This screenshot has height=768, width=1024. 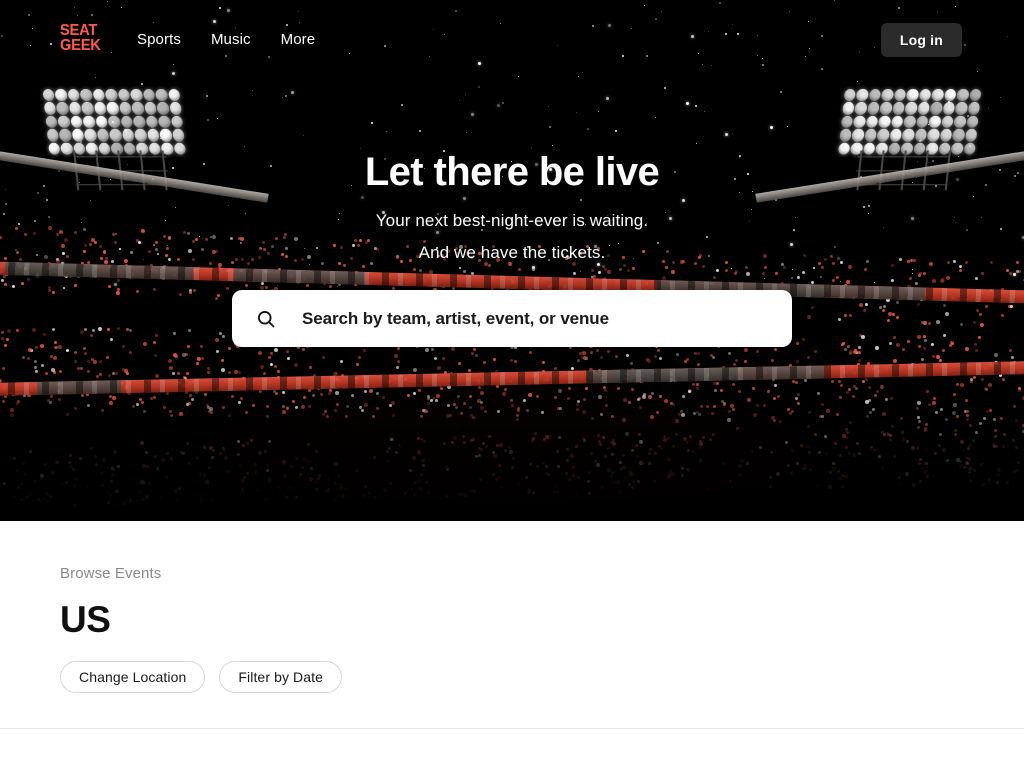 What do you see at coordinates (281, 677) in the screenshot?
I see `filter-by-date-button: Filter by Date` at bounding box center [281, 677].